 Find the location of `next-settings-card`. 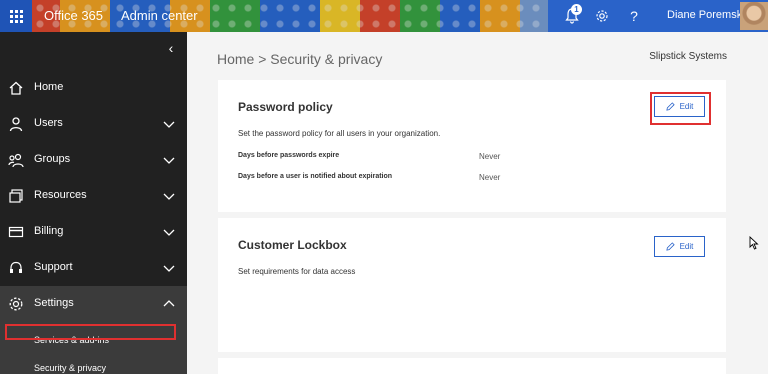

next-settings-card is located at coordinates (472, 366).